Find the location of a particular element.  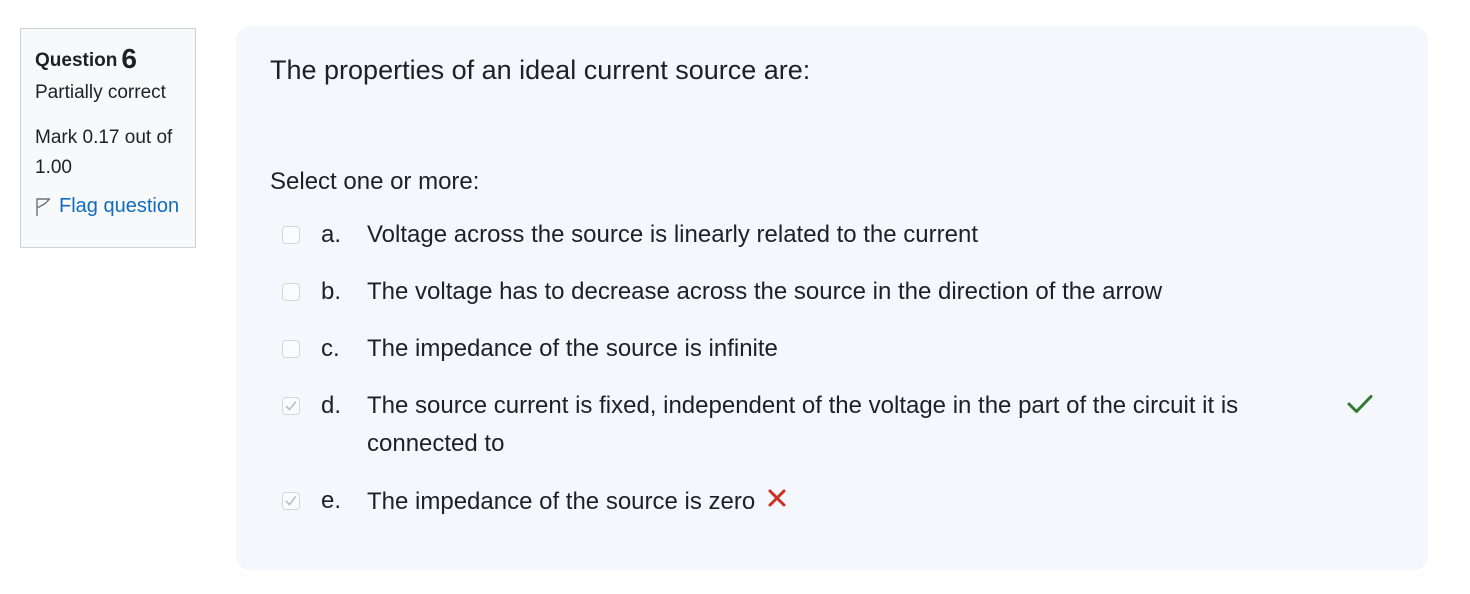

answer-text-e-label: The impedance of the source is zero is located at coordinates (561, 501).